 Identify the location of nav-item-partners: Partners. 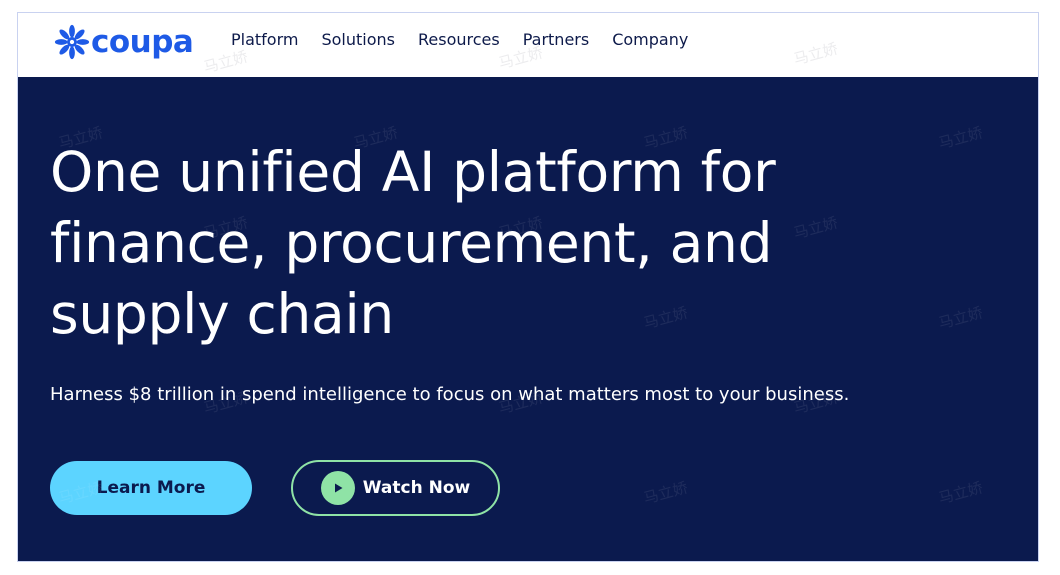
(556, 39).